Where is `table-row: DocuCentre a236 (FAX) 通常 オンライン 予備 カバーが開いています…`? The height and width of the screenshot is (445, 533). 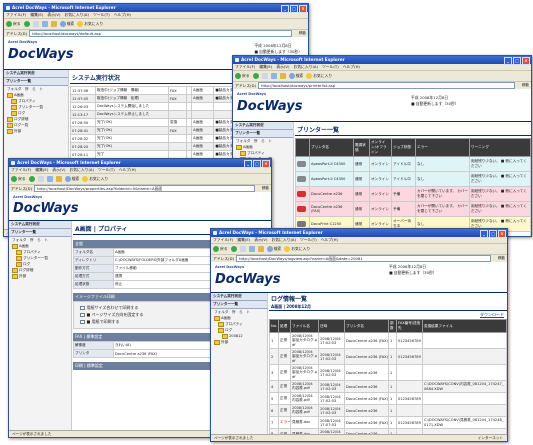 table-row: DocuCentre a236 (FAX) 通常 オンライン 予備 カバーが開いています… is located at coordinates (413, 209).